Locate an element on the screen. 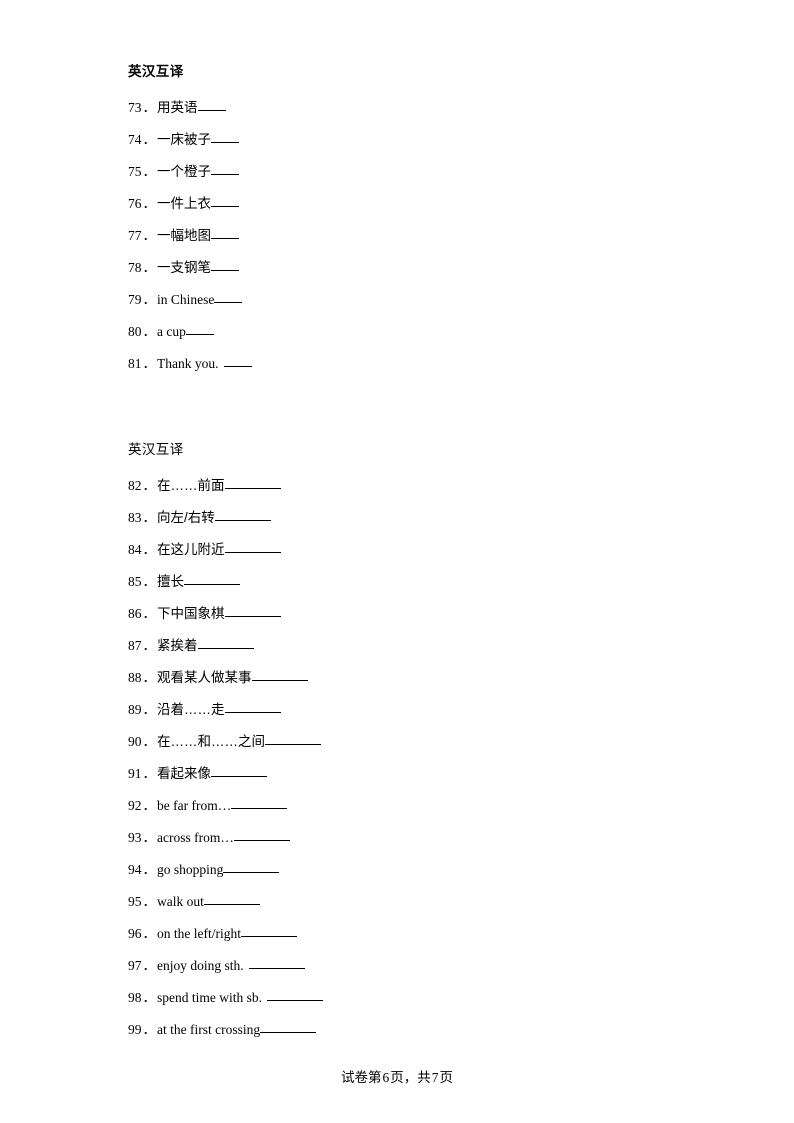 This screenshot has height=1123, width=794. question-item: 76．一件上衣 is located at coordinates (398, 204).